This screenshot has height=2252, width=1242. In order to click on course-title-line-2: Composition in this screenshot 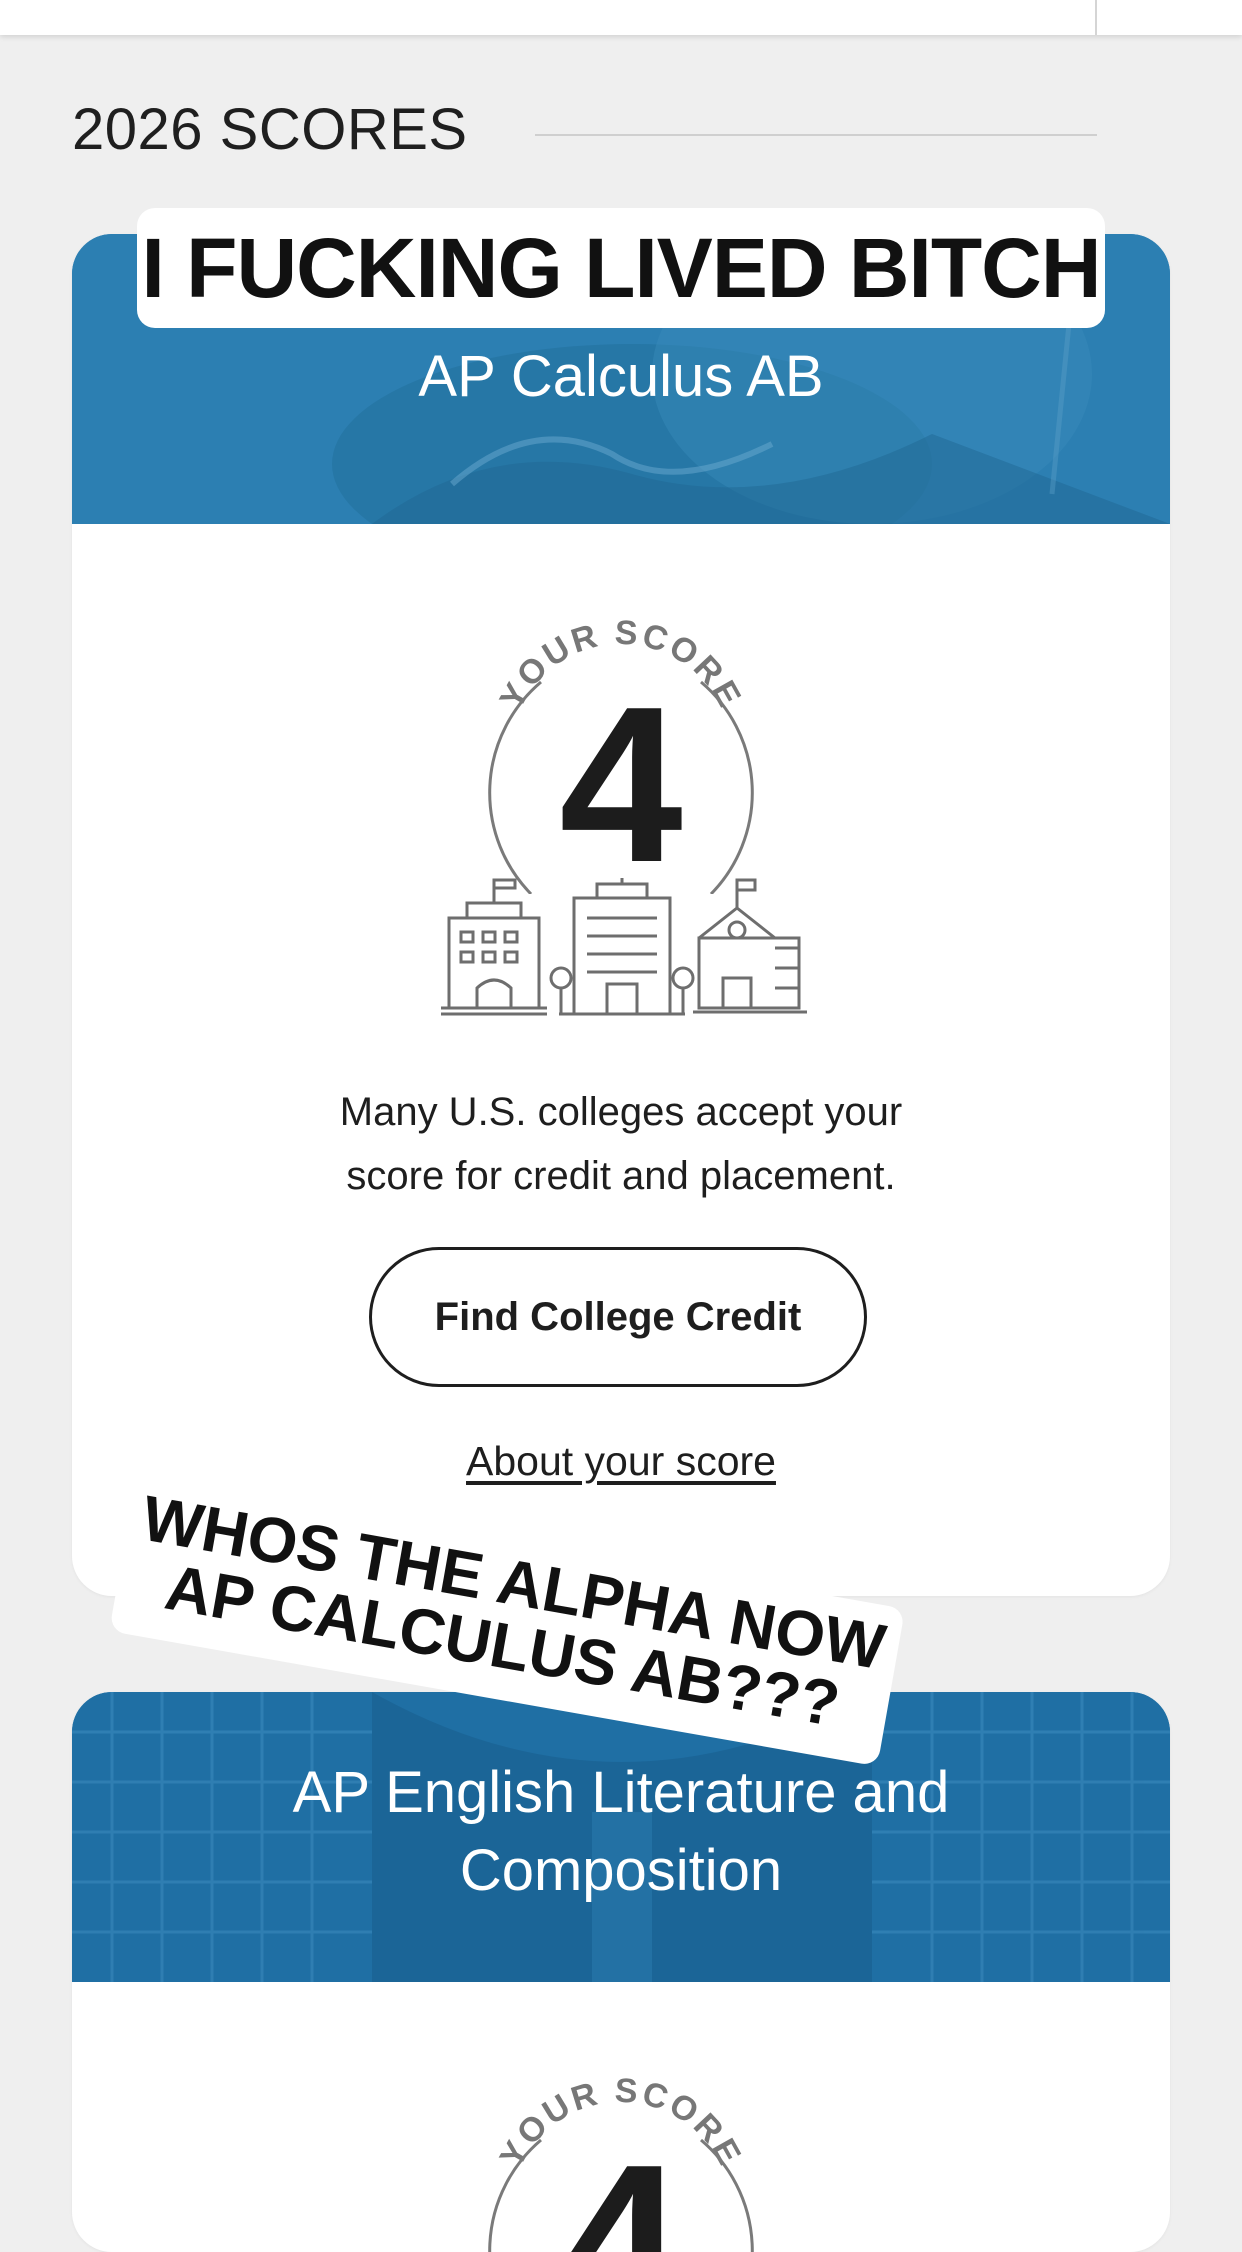, I will do `click(621, 1870)`.